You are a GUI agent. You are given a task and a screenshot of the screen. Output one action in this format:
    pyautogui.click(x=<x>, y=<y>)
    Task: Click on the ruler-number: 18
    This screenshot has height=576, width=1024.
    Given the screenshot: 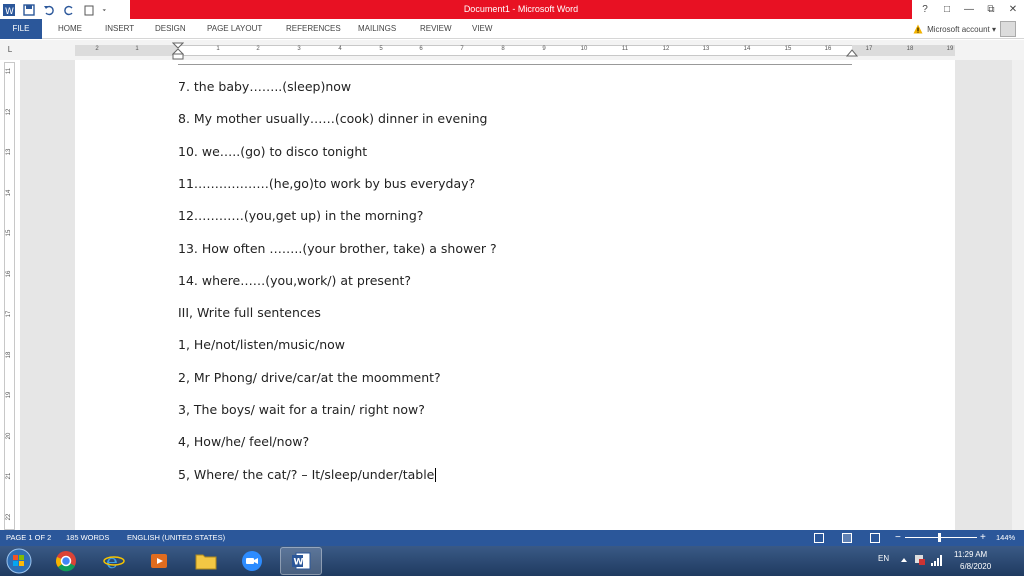 What is the action you would take?
    pyautogui.click(x=910, y=49)
    